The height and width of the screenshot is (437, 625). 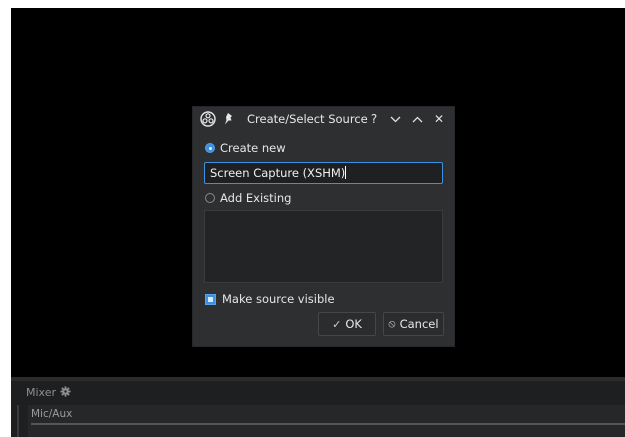 I want to click on dialog-title: Create/Select Source, so click(x=307, y=119).